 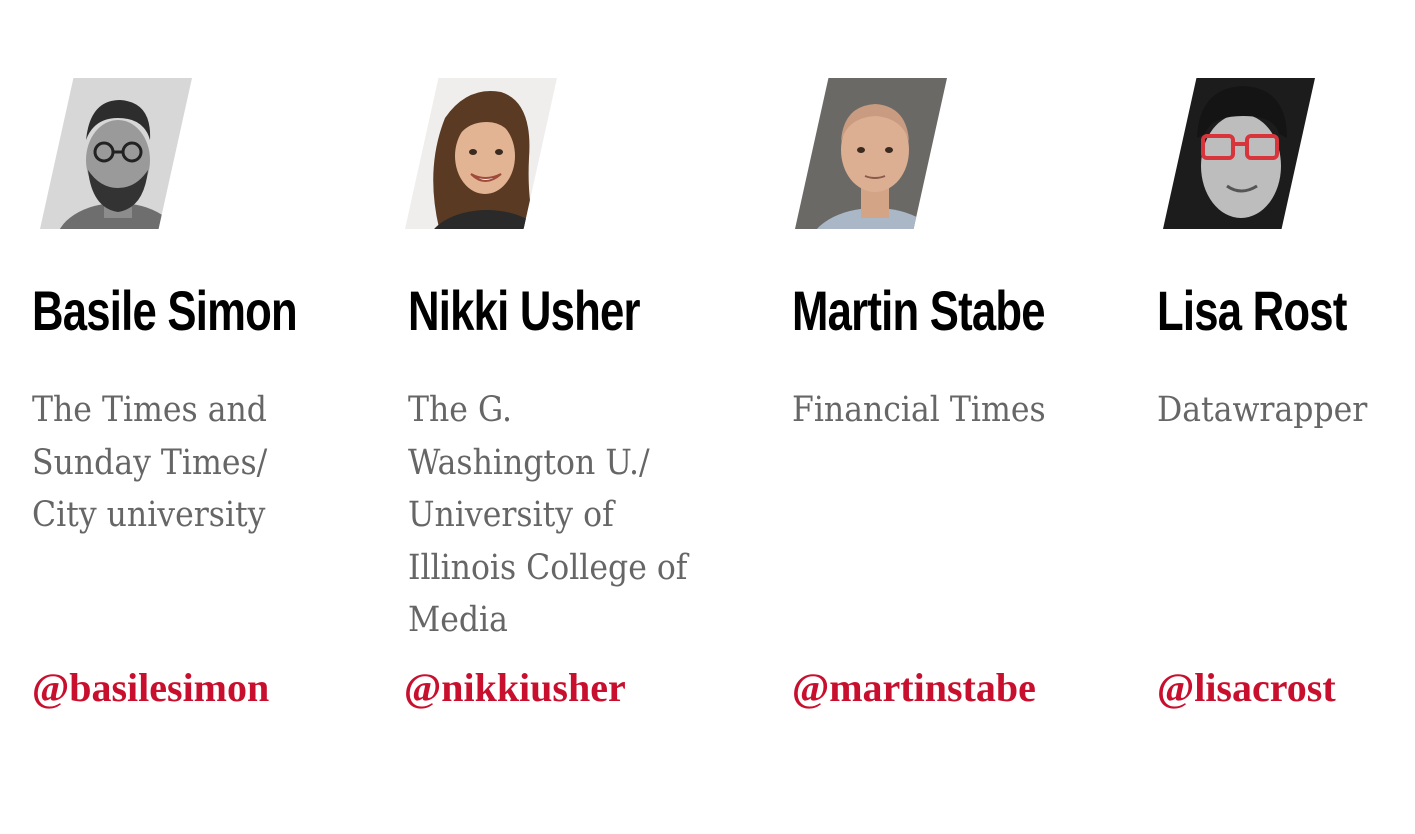 What do you see at coordinates (150, 688) in the screenshot?
I see `speaker-twitter-link: @basilesimon` at bounding box center [150, 688].